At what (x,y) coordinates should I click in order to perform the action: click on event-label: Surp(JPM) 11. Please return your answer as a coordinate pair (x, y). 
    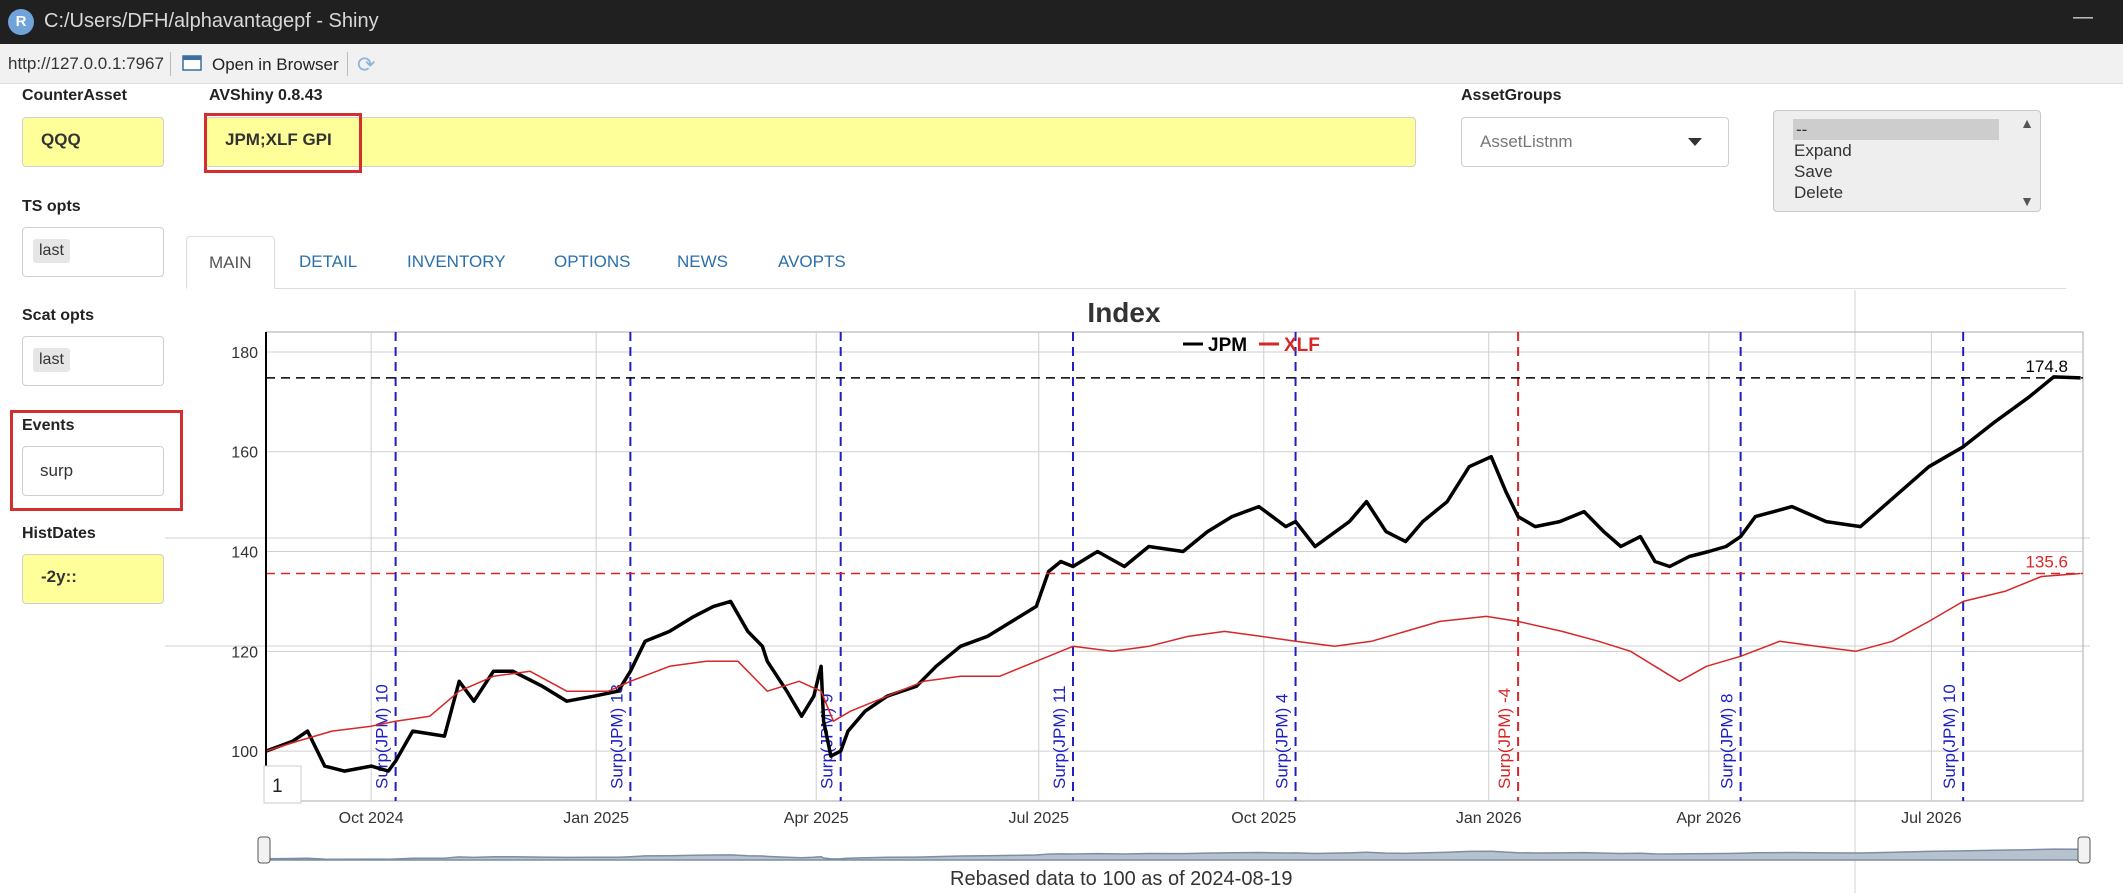
    Looking at the image, I should click on (1059, 737).